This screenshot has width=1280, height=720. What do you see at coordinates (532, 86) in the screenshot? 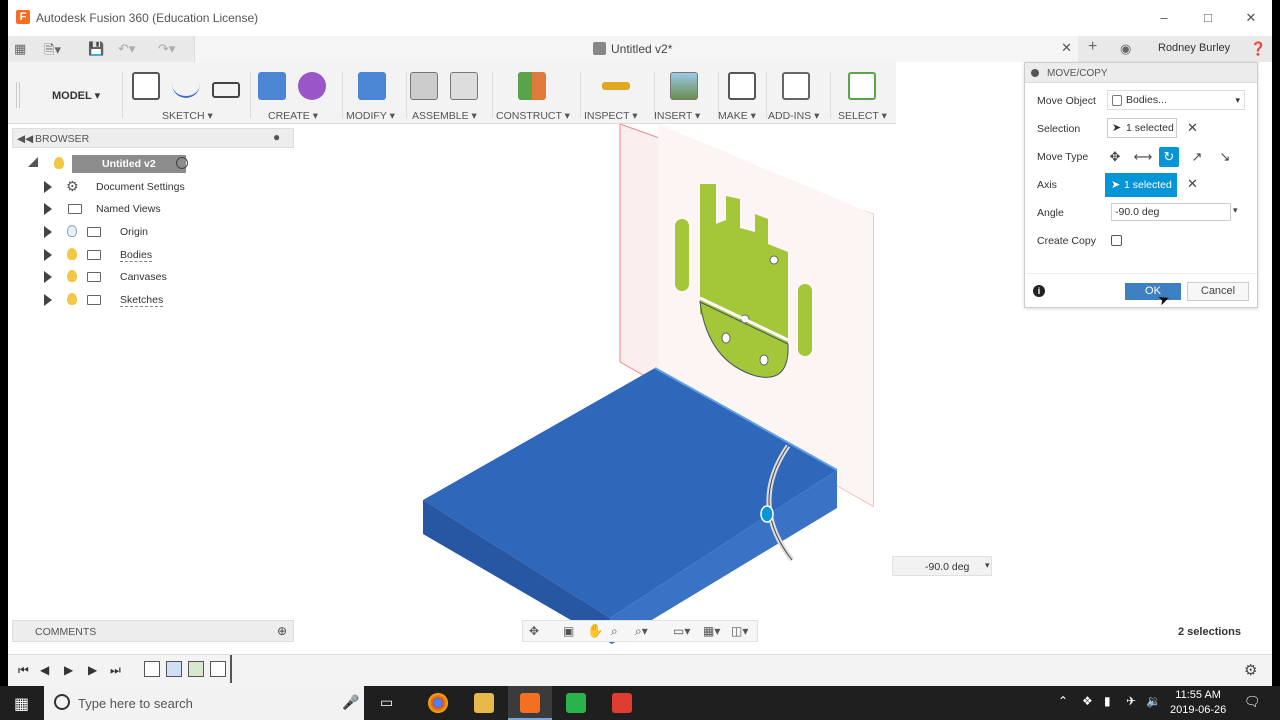
I see `offset-plane-icon` at bounding box center [532, 86].